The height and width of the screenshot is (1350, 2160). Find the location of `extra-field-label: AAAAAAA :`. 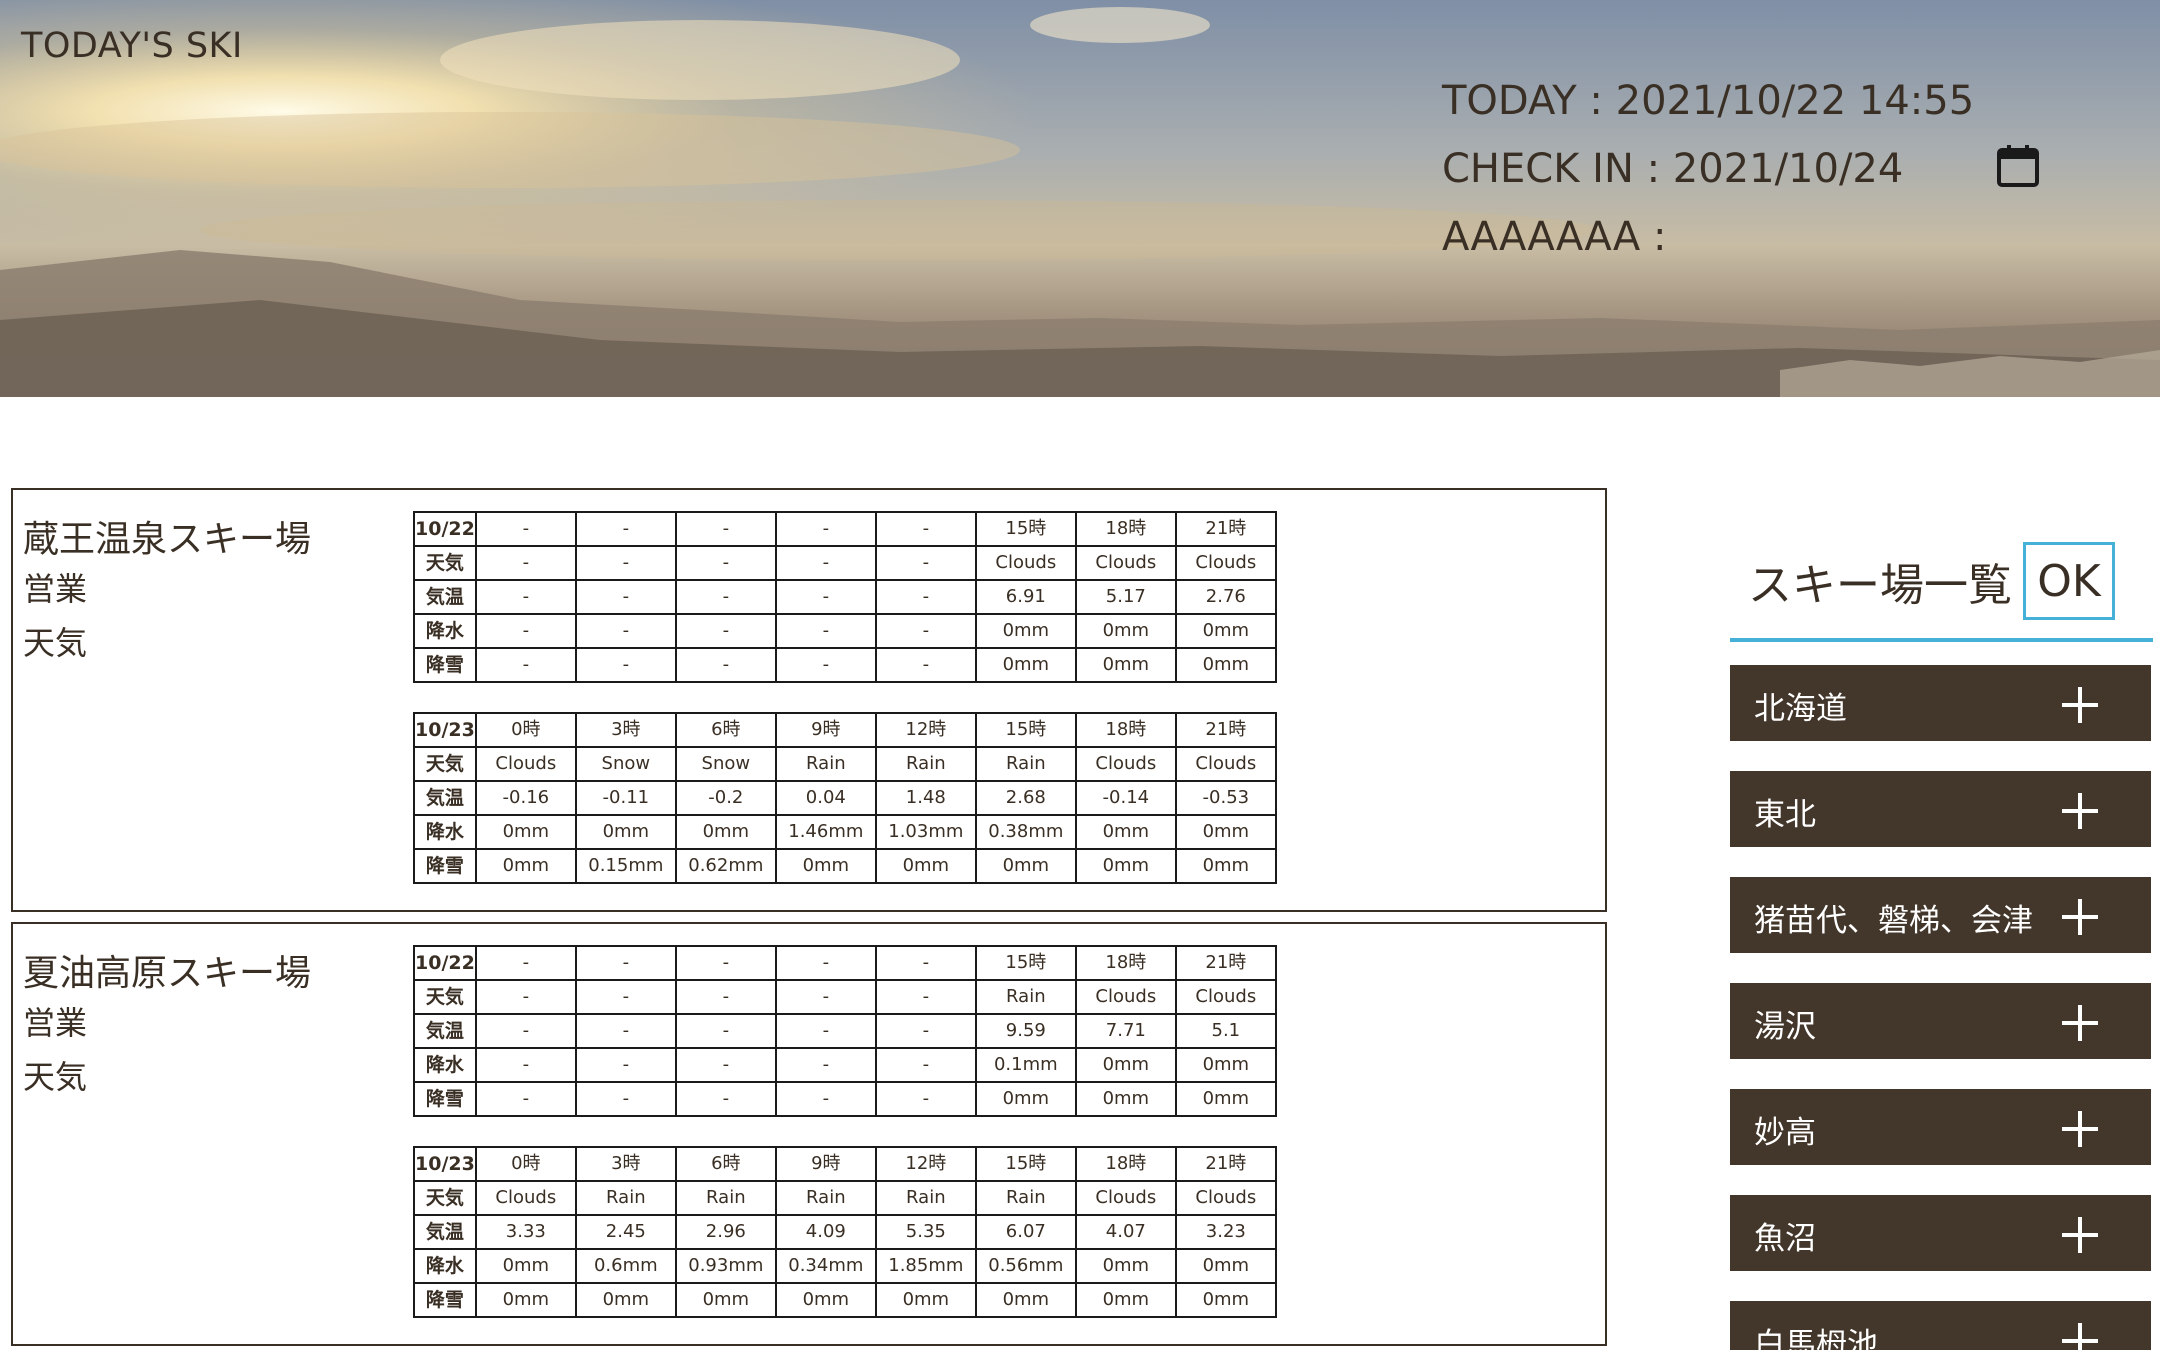

extra-field-label: AAAAAAA : is located at coordinates (1554, 237).